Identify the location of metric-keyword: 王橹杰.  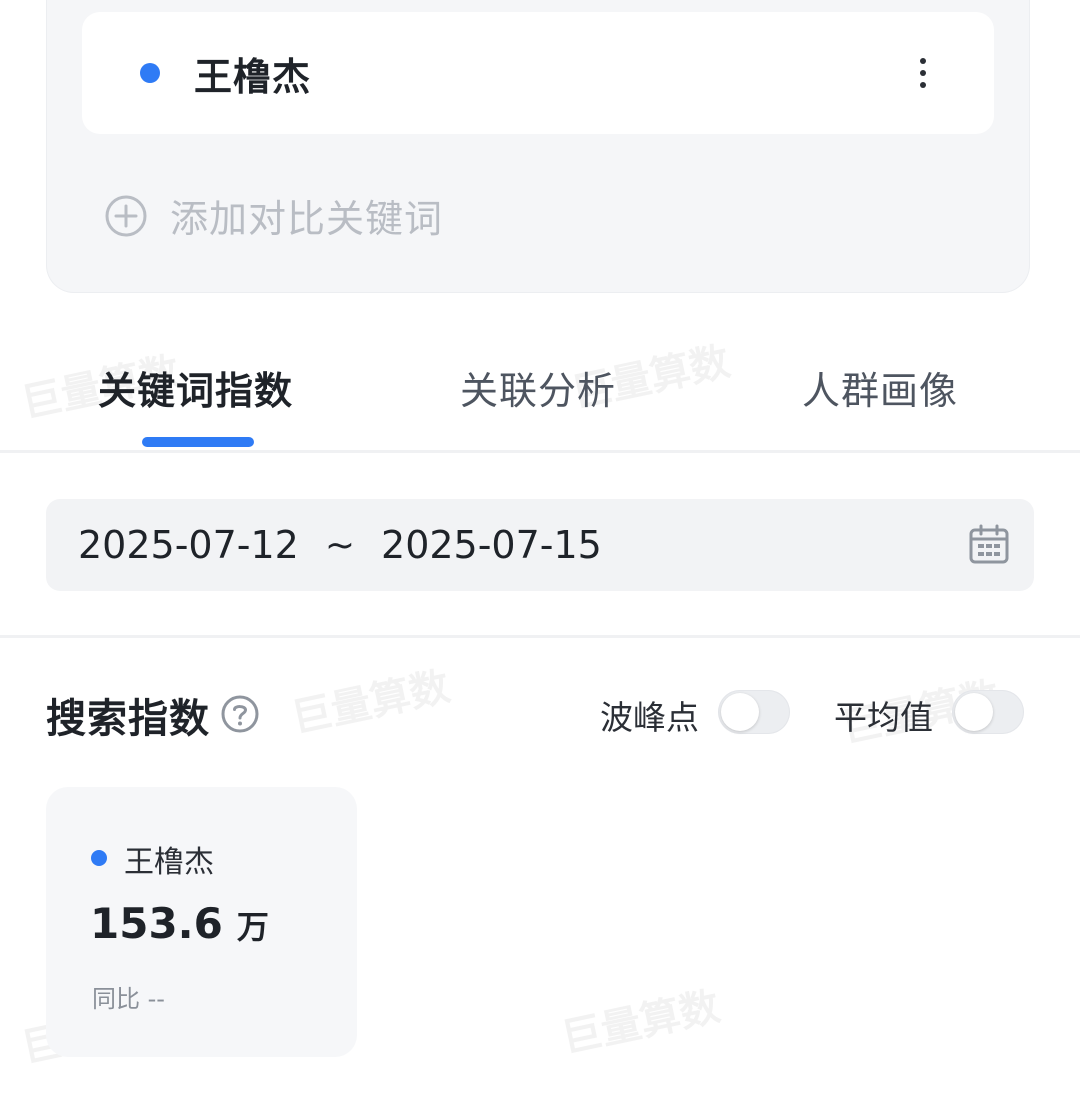
(169, 862).